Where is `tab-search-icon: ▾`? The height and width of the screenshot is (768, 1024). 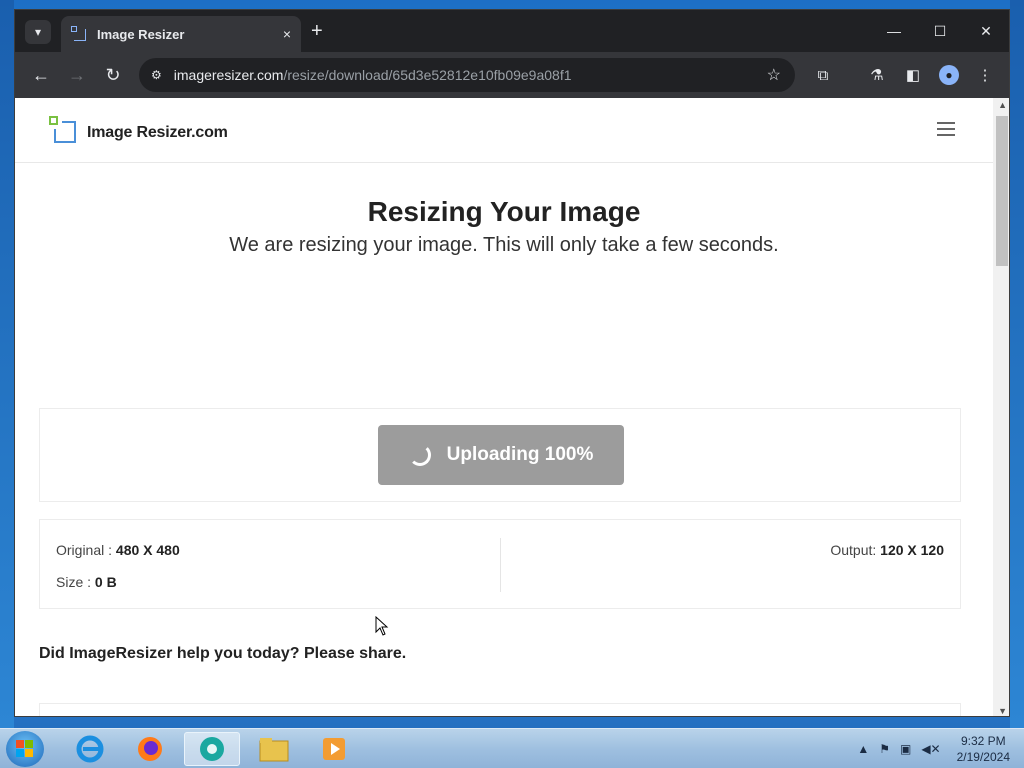 tab-search-icon: ▾ is located at coordinates (38, 32).